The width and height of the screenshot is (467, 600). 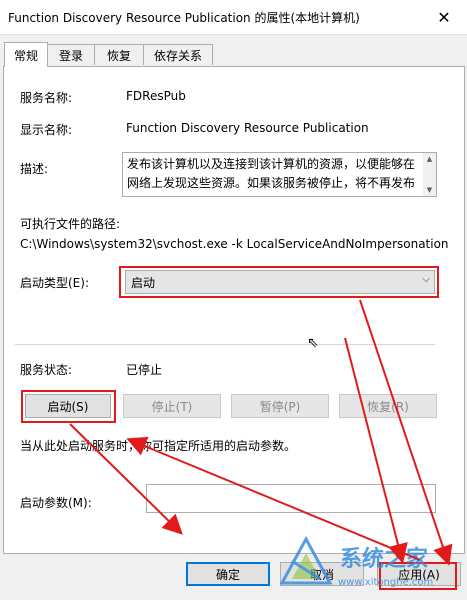 I want to click on arrow-top-to-apply, so click(x=406, y=432).